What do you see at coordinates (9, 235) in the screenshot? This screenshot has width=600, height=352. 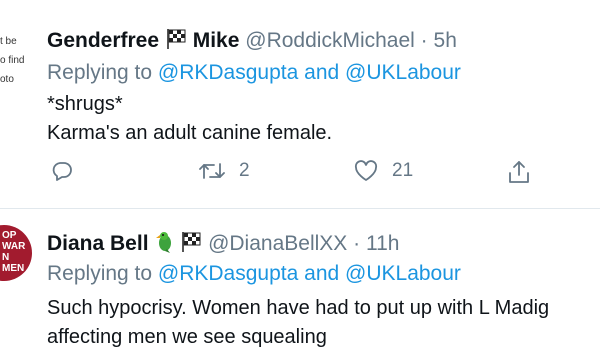 I see `avatar-text: OP` at bounding box center [9, 235].